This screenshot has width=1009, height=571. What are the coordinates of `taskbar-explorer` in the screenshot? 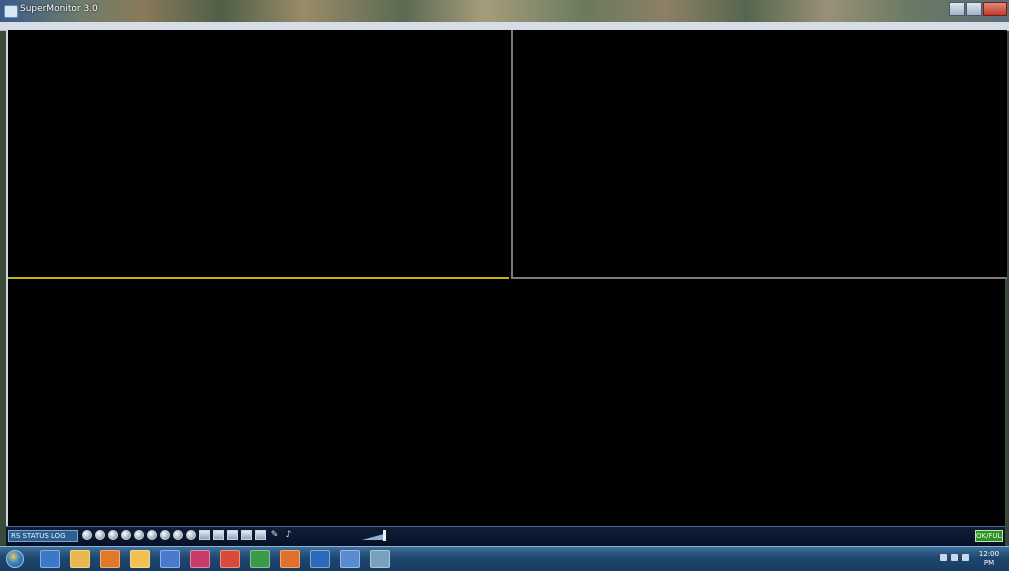 It's located at (80, 559).